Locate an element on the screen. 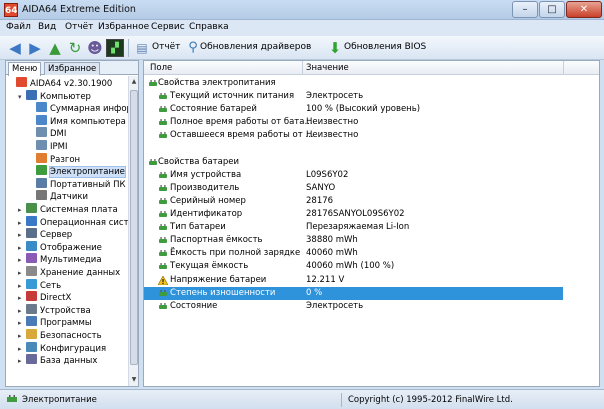  menu-favorites: Избранное is located at coordinates (123, 27).